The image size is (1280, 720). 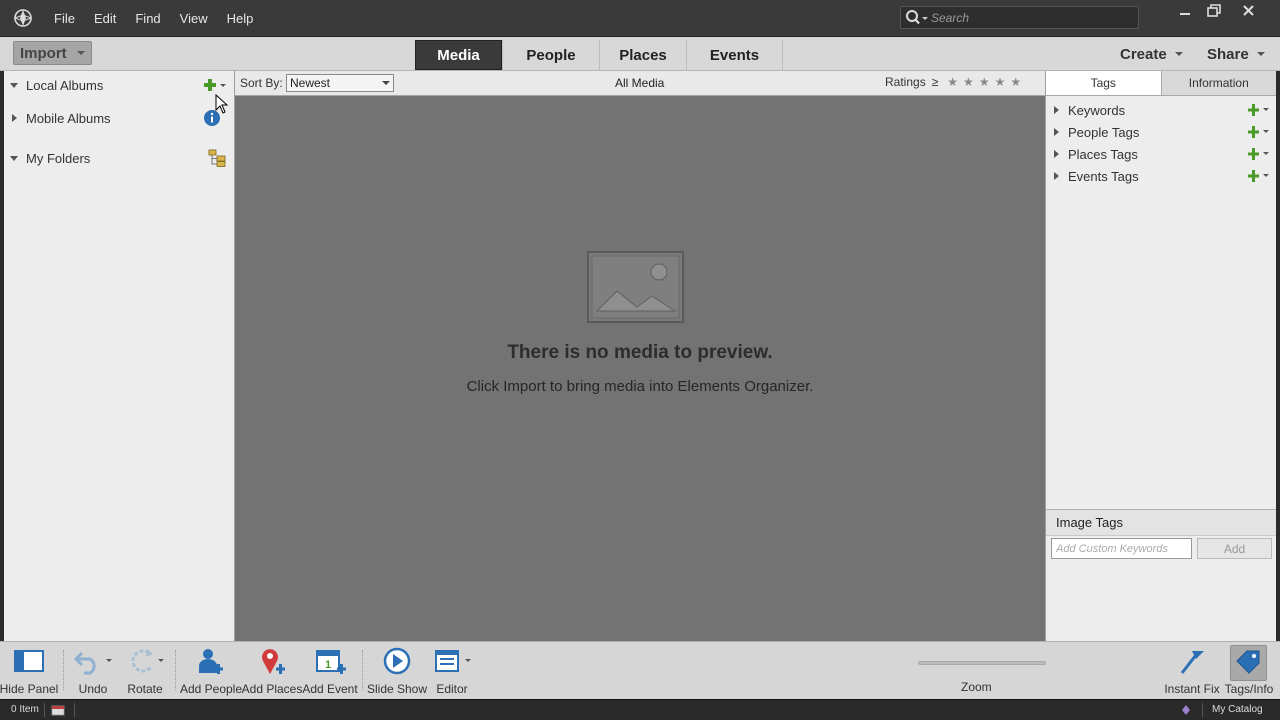 I want to click on instant-fix-button: Instant Fix, so click(x=1192, y=671).